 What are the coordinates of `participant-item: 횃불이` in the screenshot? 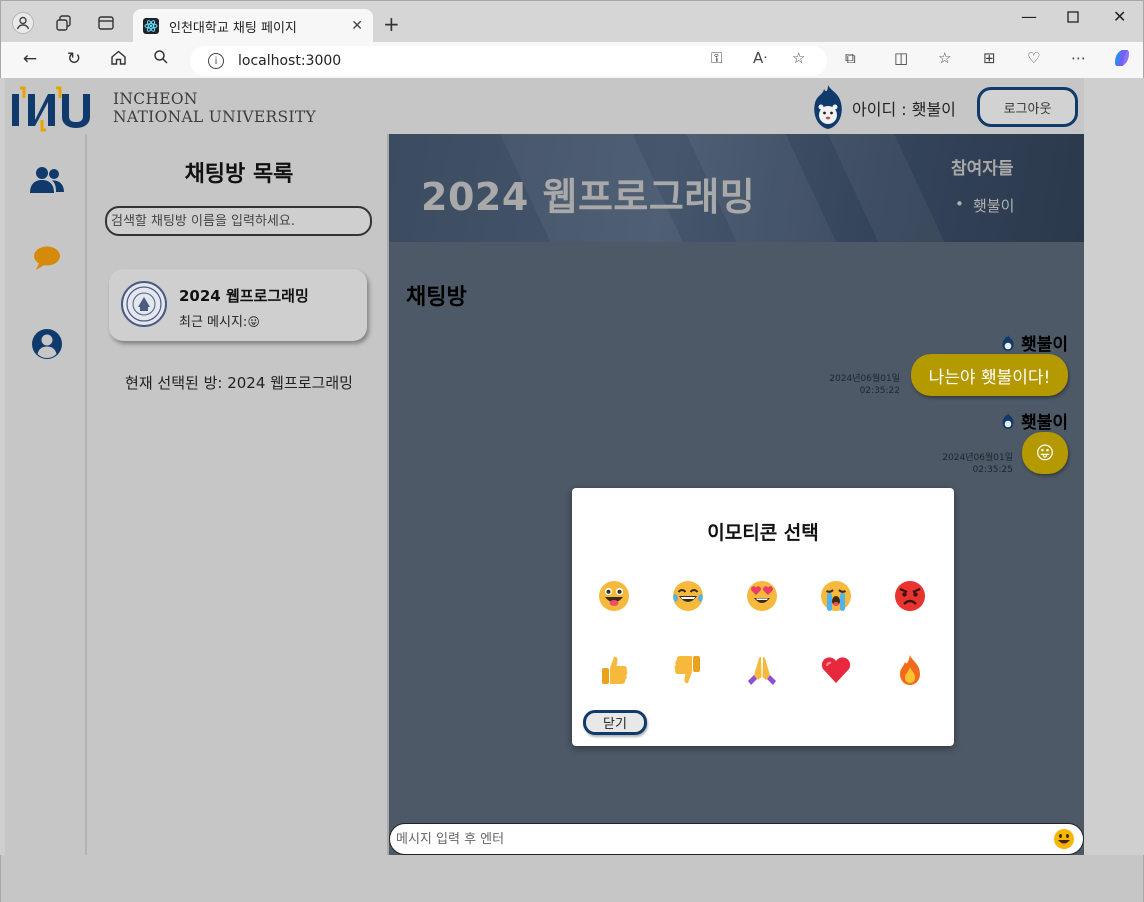 It's located at (985, 205).